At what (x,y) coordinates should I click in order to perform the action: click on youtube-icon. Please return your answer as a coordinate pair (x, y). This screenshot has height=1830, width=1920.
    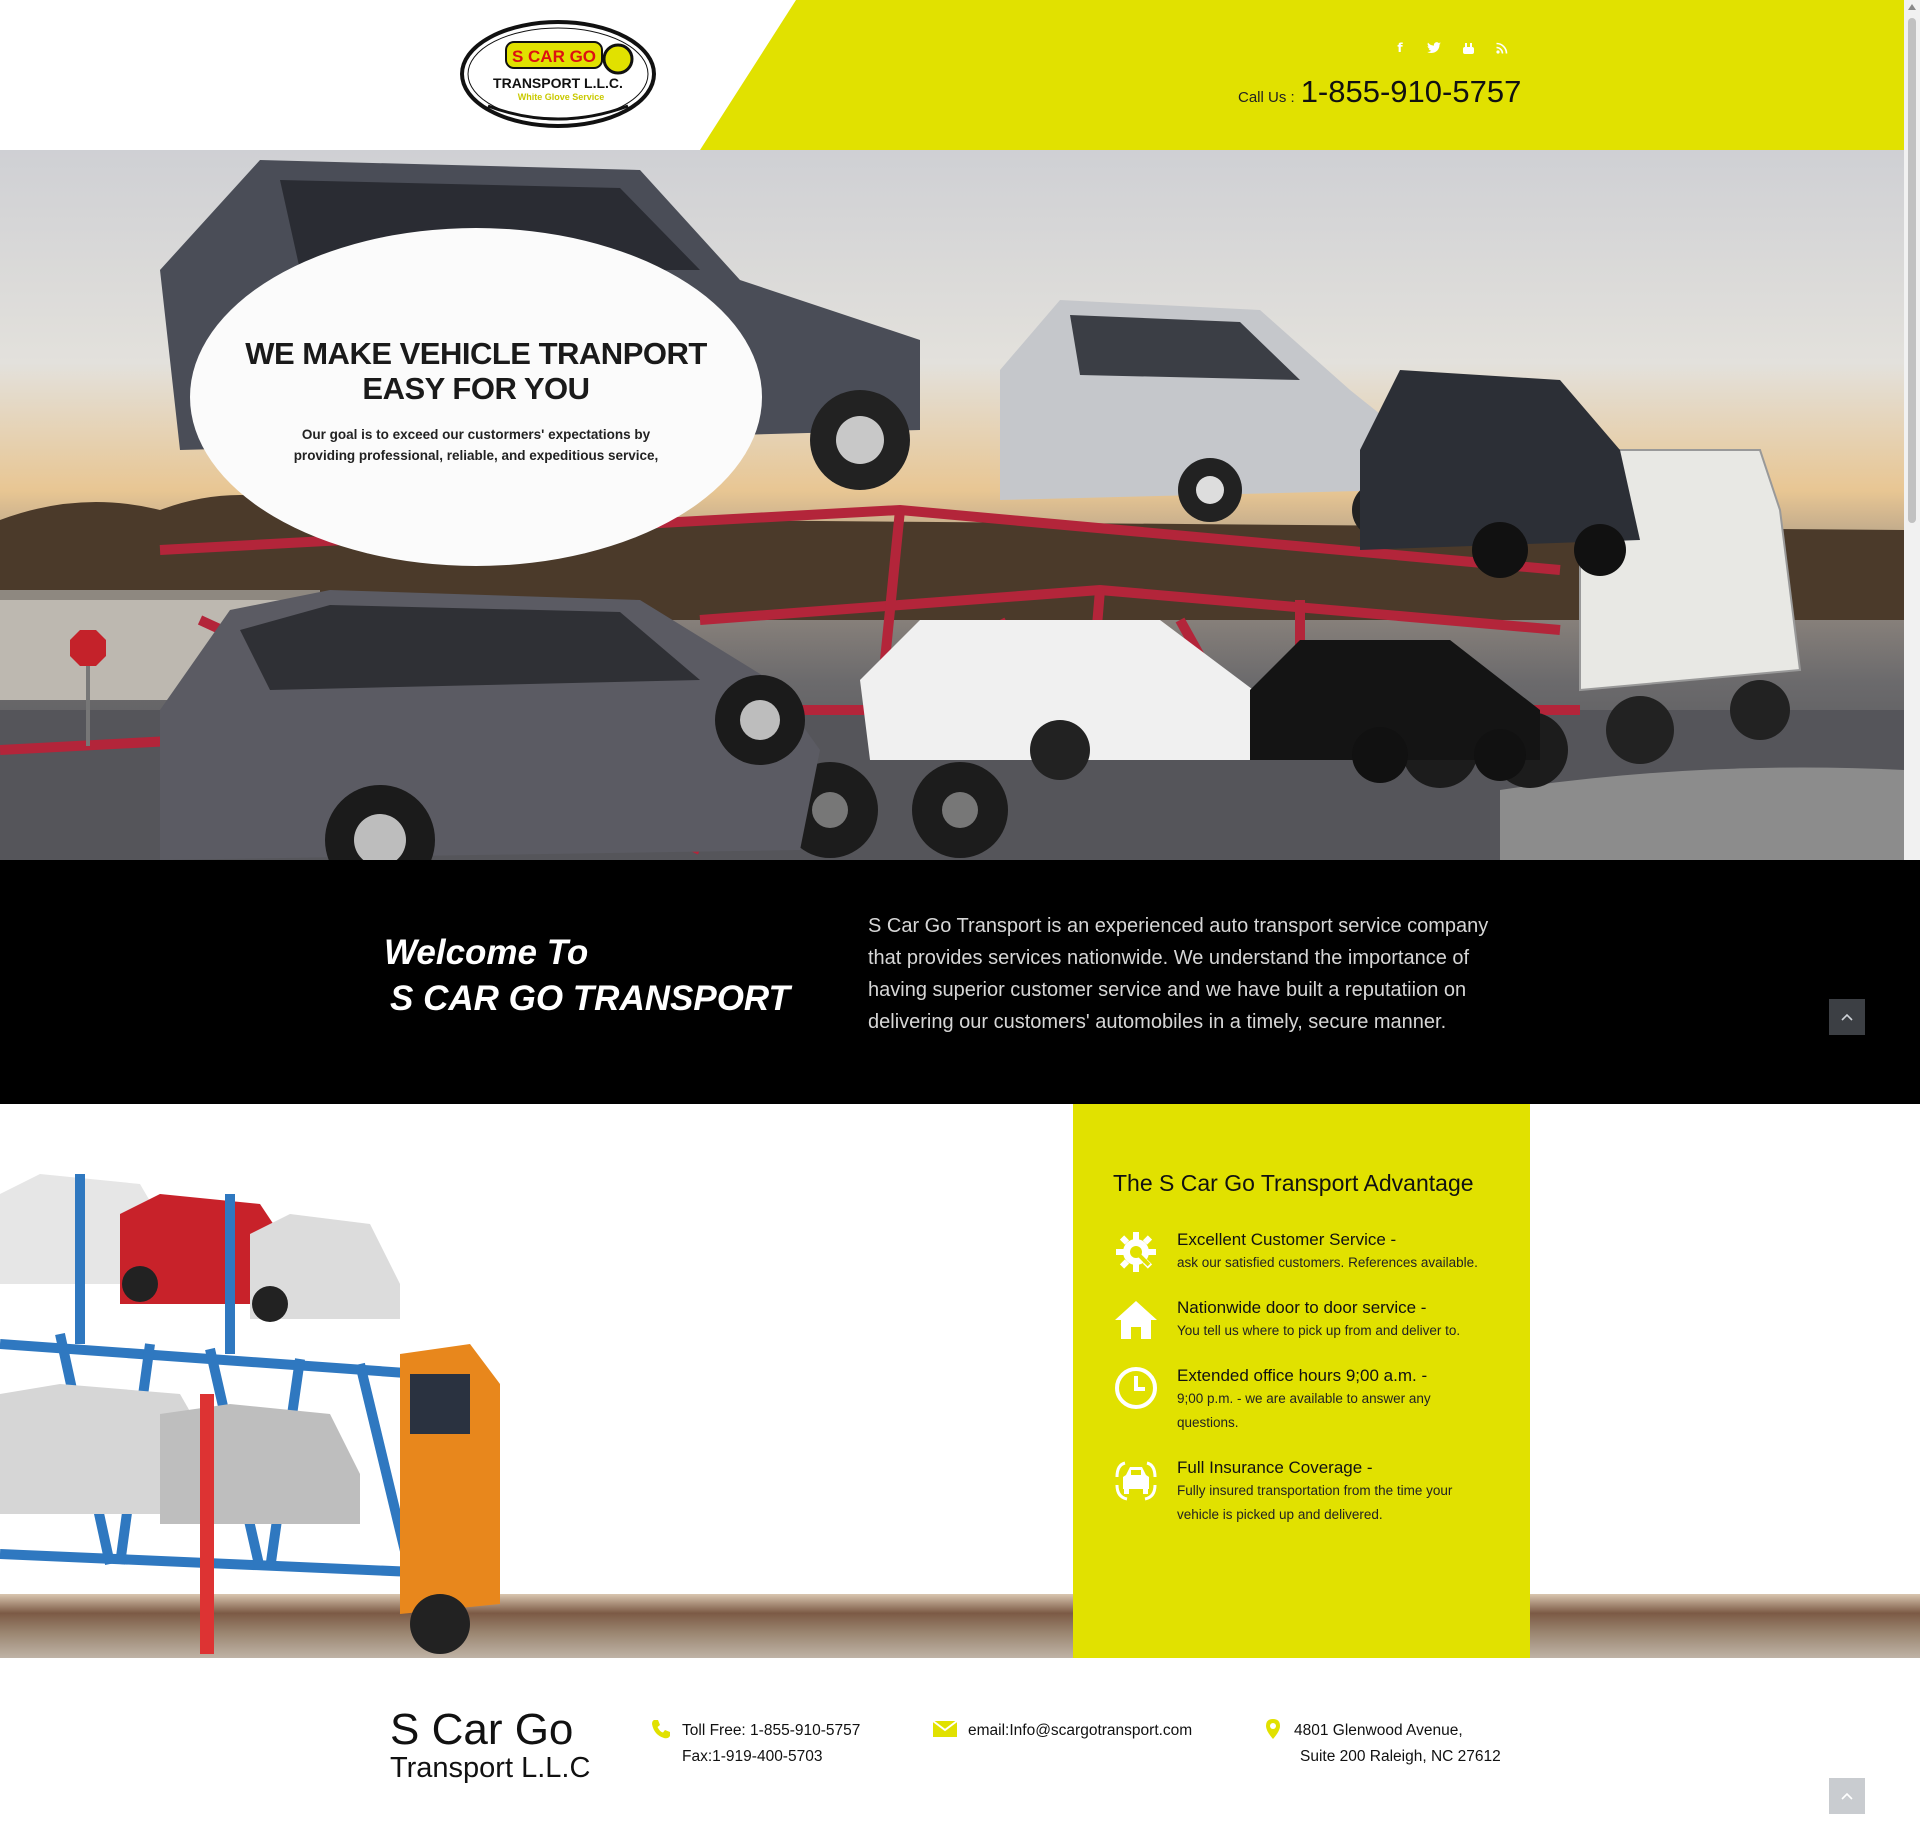
    Looking at the image, I should click on (1468, 48).